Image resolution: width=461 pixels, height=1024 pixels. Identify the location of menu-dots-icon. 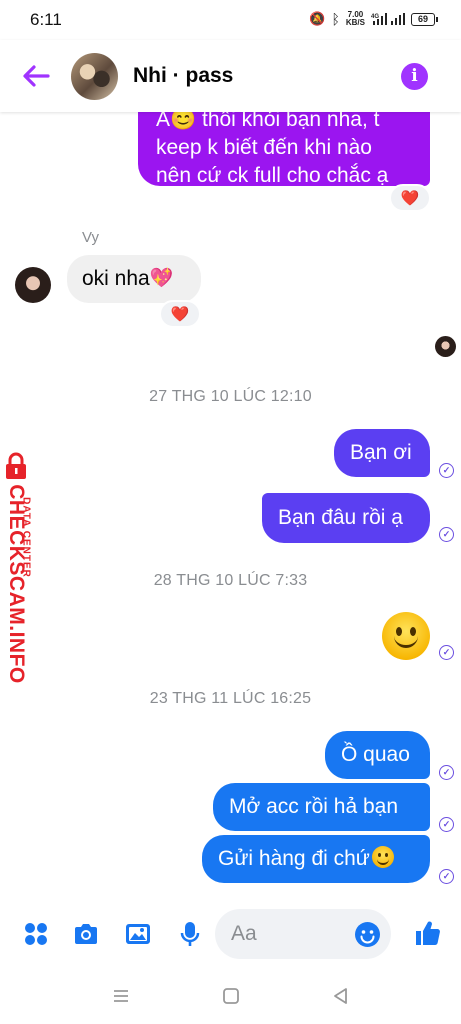
(36, 934).